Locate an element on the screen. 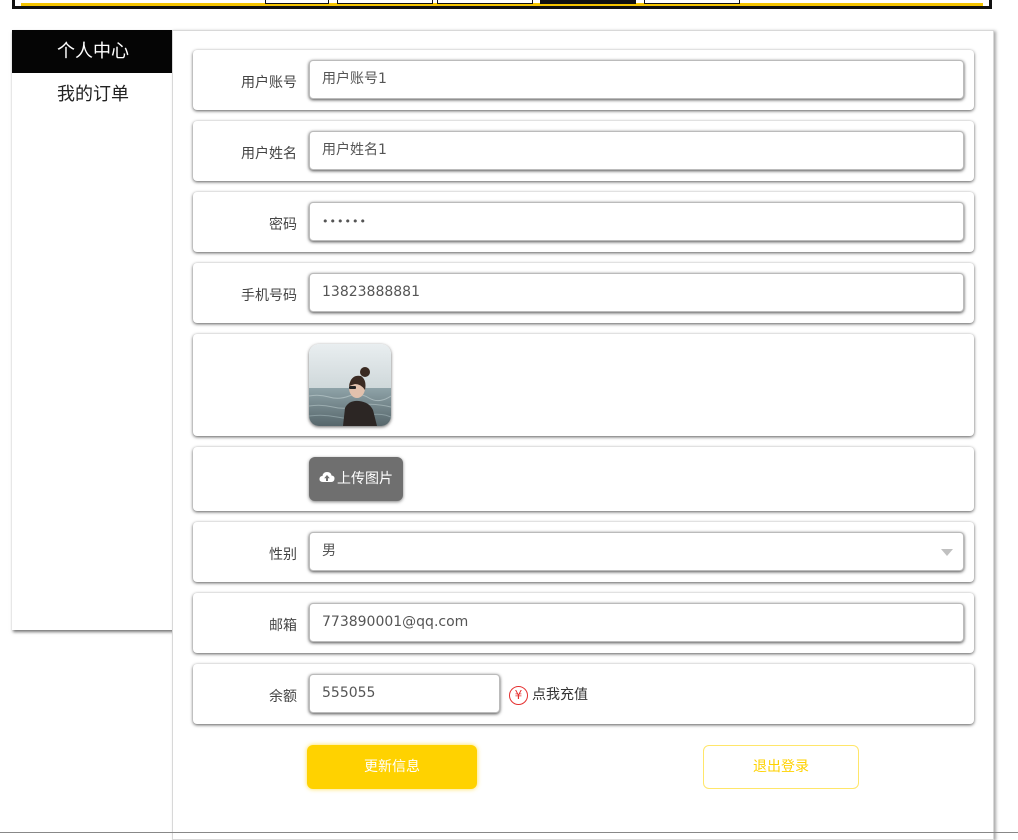 The image size is (1018, 840). email-label: 邮箱 is located at coordinates (283, 626).